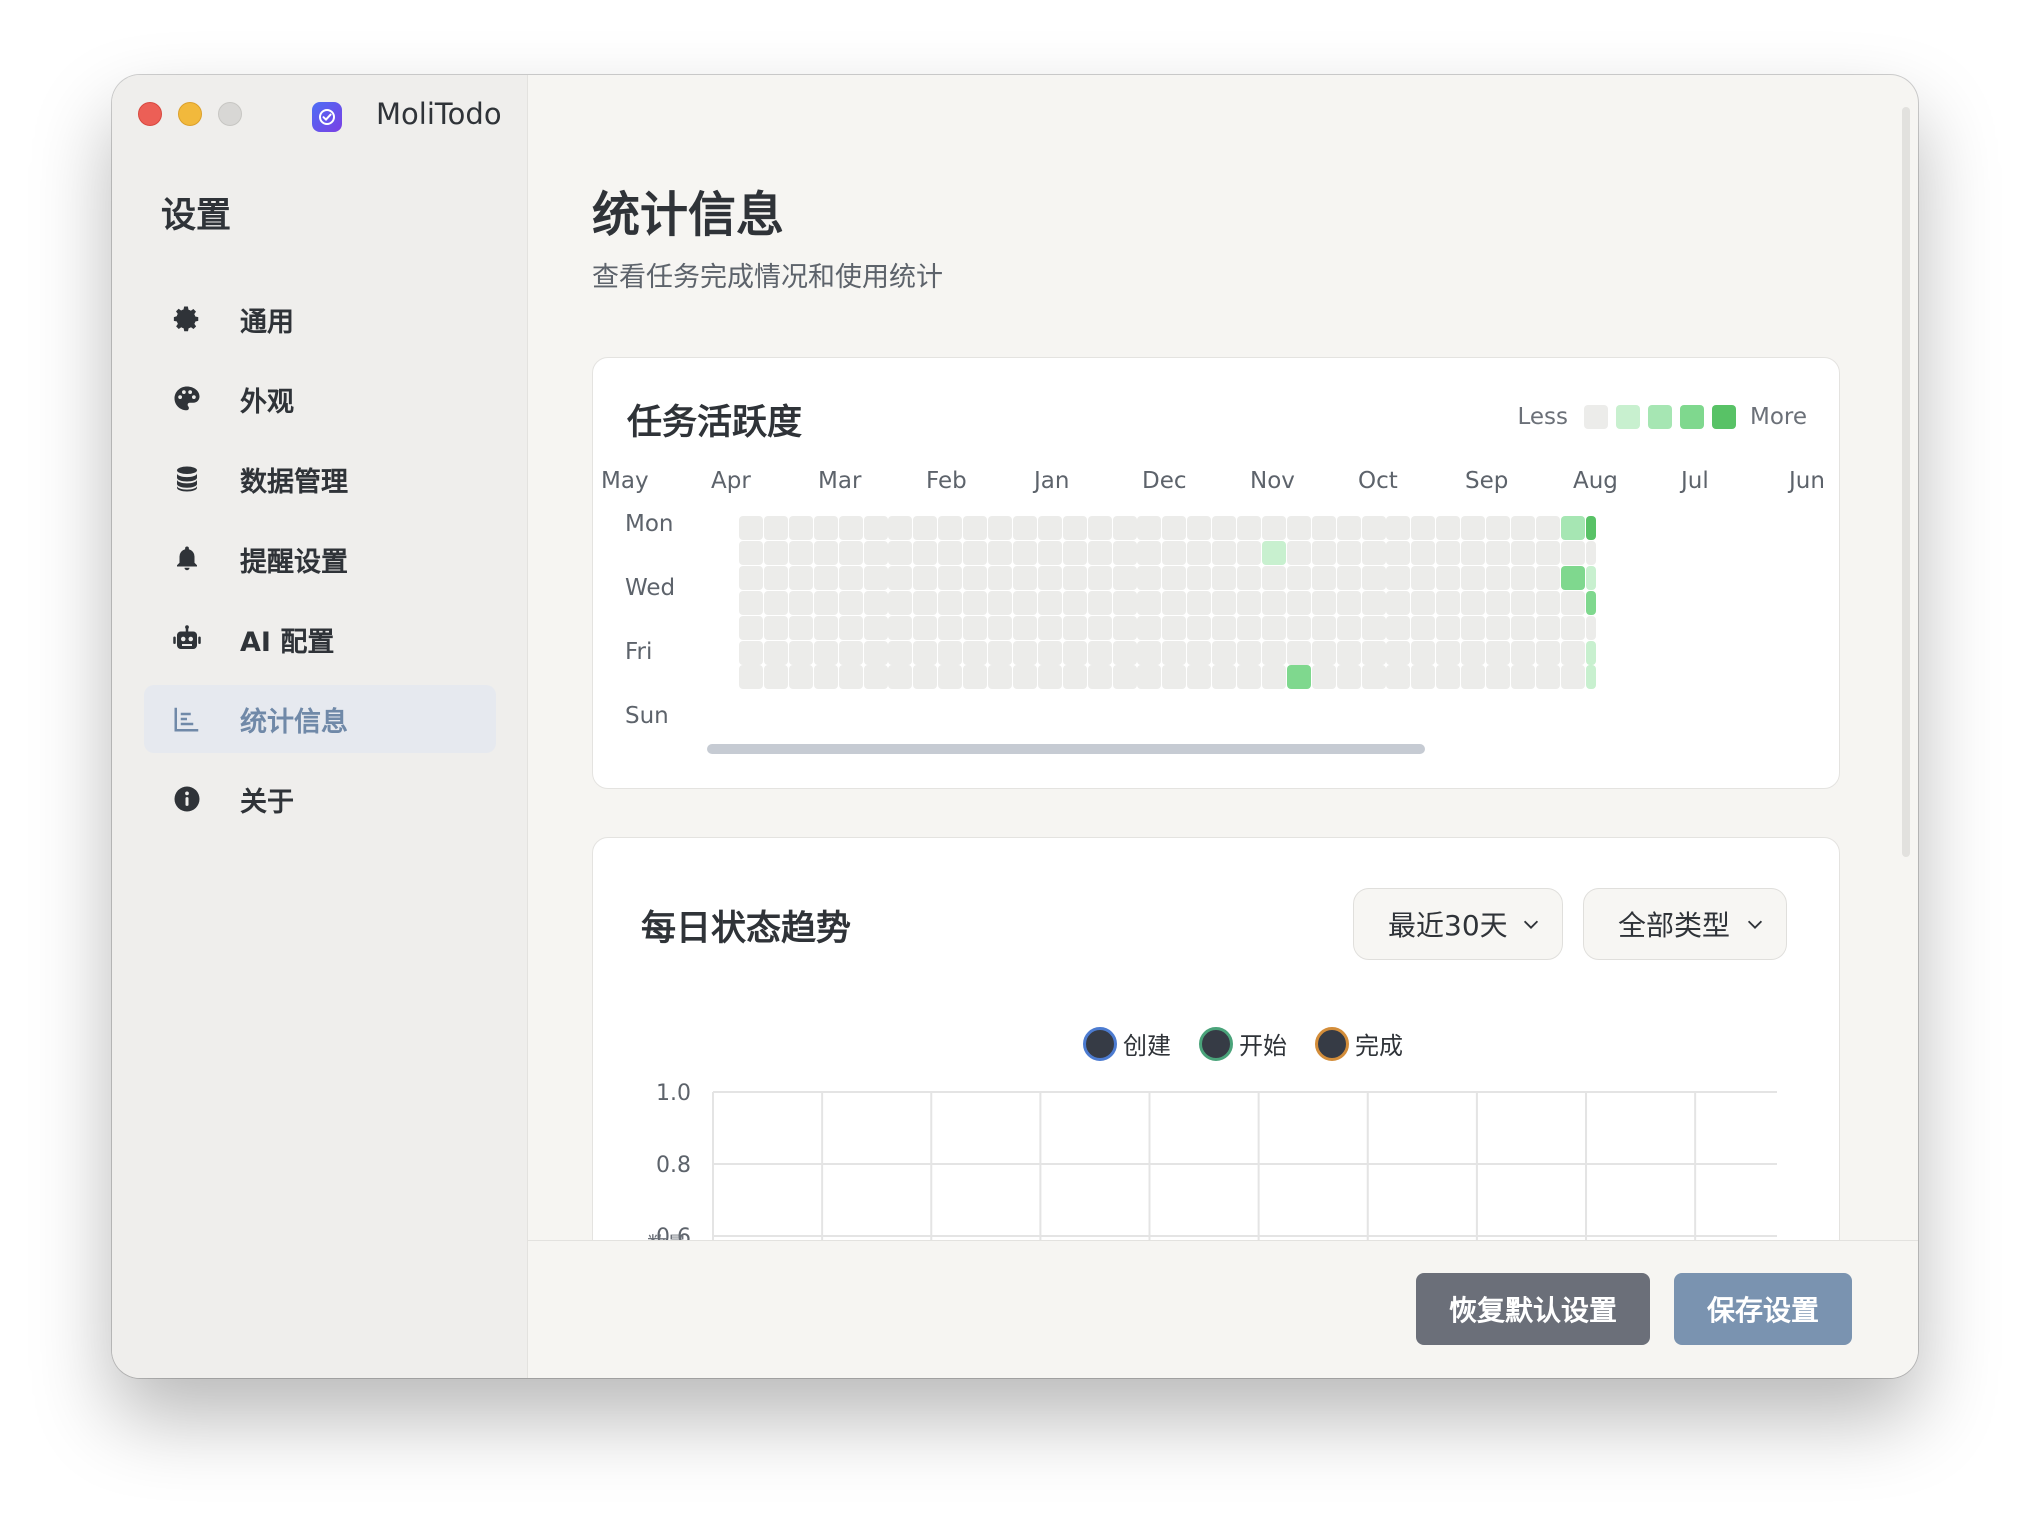 The height and width of the screenshot is (1524, 2024). What do you see at coordinates (150, 114) in the screenshot?
I see `close-window-button` at bounding box center [150, 114].